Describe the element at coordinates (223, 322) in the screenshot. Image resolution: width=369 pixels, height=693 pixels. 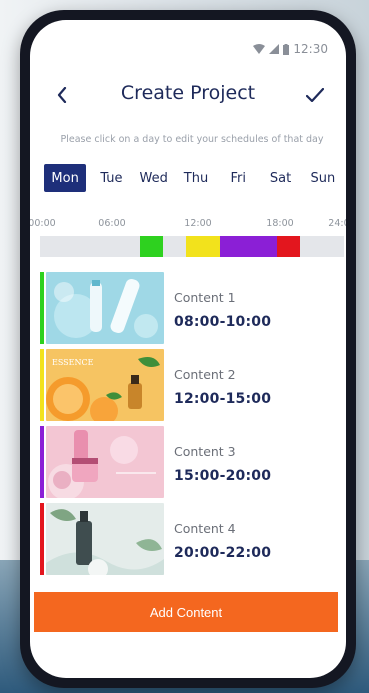
I see `content-time: 08:00-10:00` at that location.